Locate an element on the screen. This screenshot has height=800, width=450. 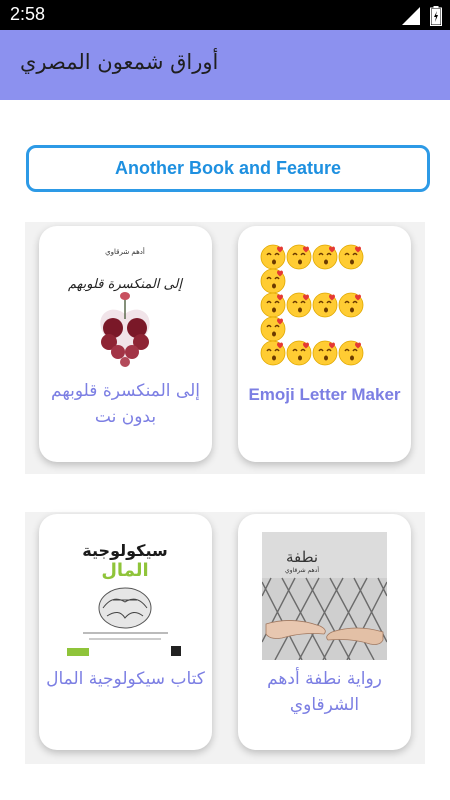
book-card-label: إلى المنكسرة قلوبهم بدون نت is located at coordinates (125, 404).